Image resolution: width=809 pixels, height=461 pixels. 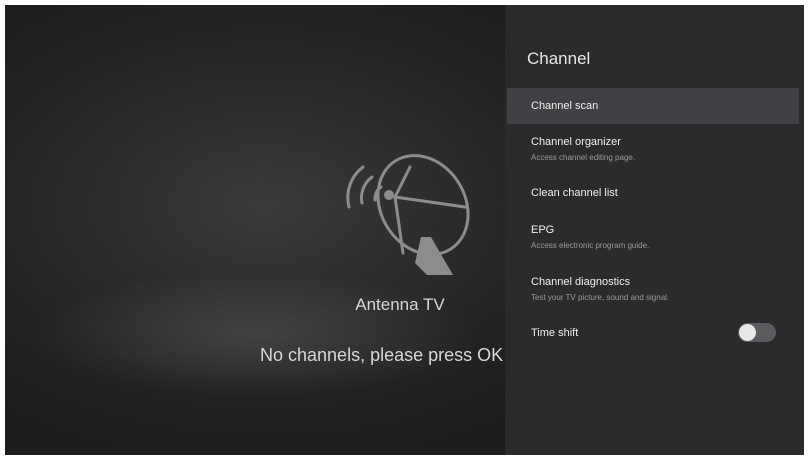 What do you see at coordinates (590, 245) in the screenshot?
I see `menu-item-description: Access electronic program guide.` at bounding box center [590, 245].